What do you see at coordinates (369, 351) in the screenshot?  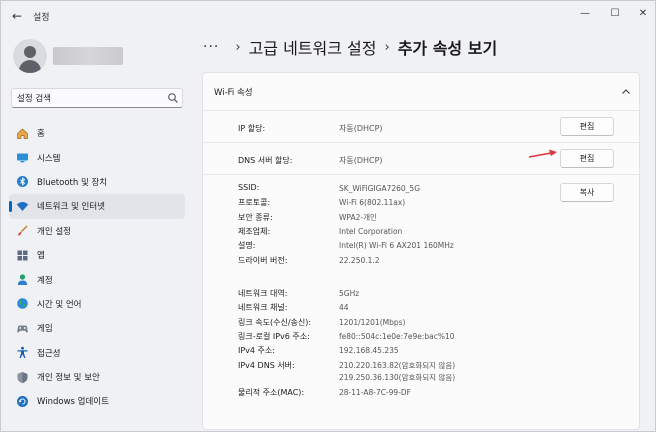 I see `property-value: 192.168.45.235` at bounding box center [369, 351].